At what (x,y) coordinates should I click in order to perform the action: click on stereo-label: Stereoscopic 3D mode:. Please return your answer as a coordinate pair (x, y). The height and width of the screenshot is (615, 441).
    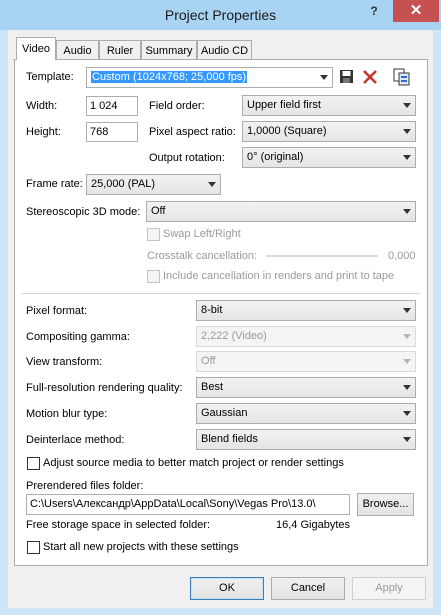
    Looking at the image, I should click on (83, 212).